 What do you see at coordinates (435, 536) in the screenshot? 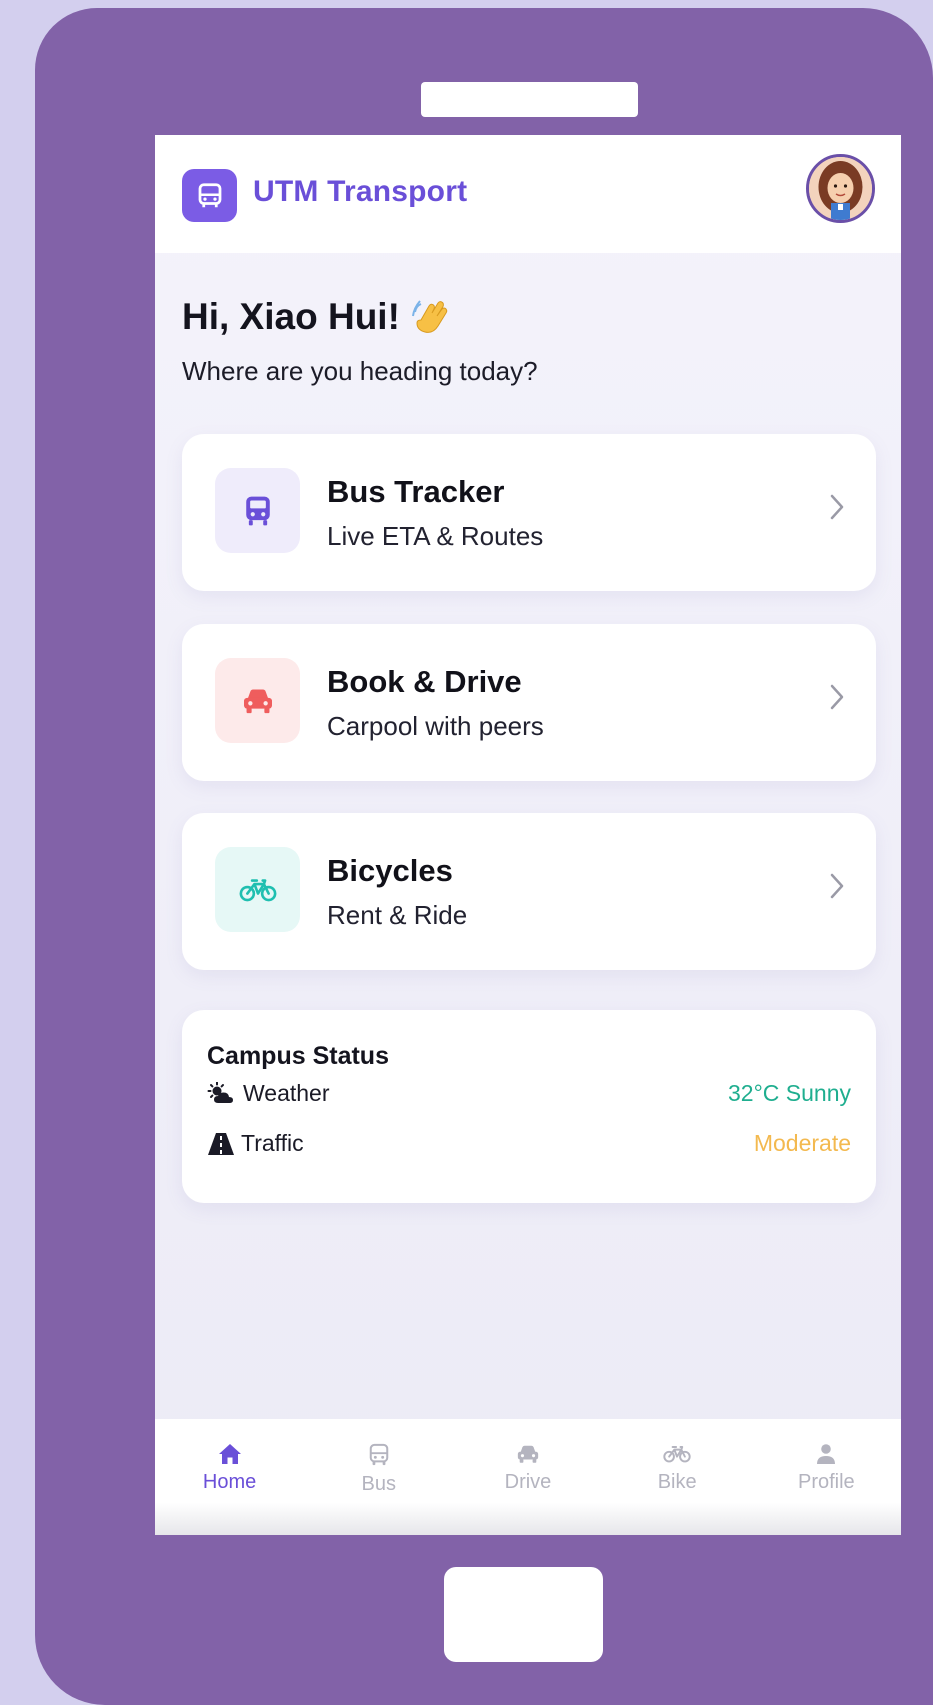
I see `bus-tracker-desc: Live ETA & Routes` at bounding box center [435, 536].